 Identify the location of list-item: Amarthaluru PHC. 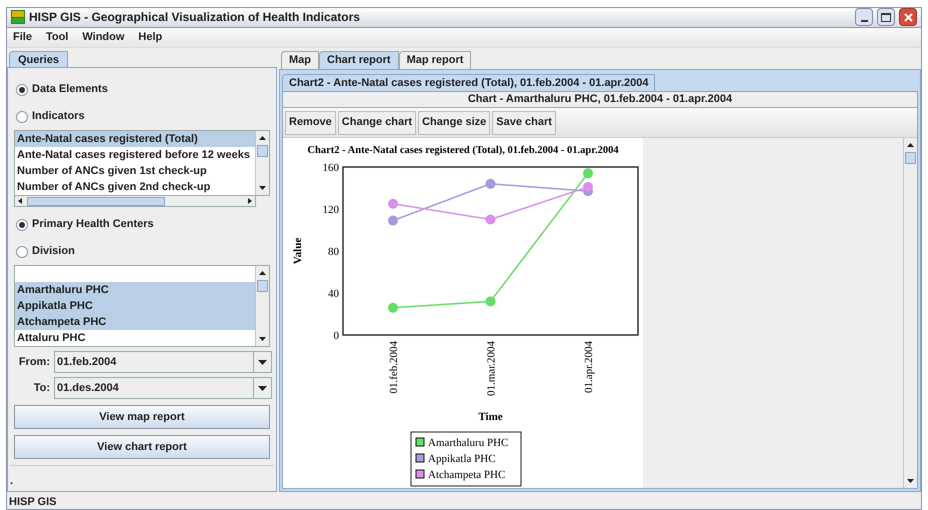
(135, 290).